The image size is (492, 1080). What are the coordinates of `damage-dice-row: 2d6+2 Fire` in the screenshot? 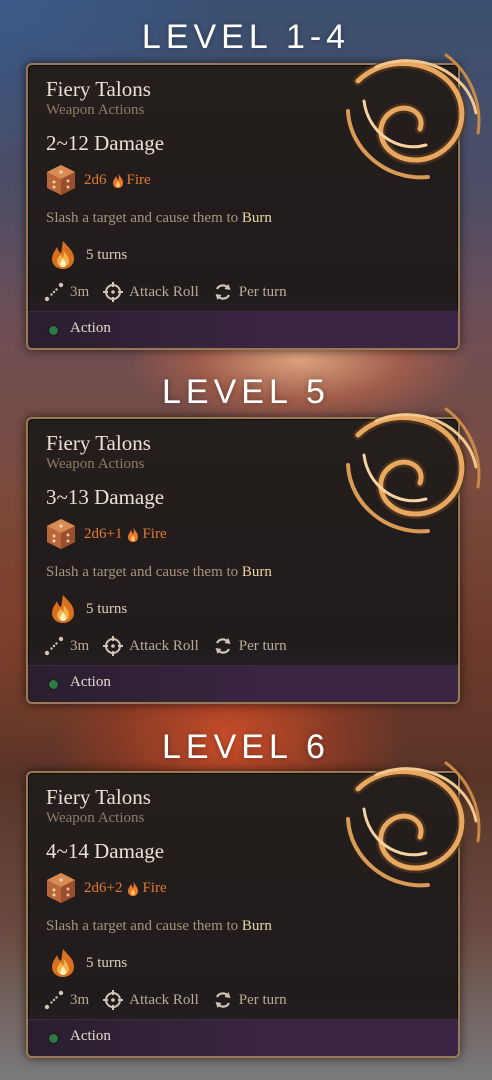 It's located at (106, 888).